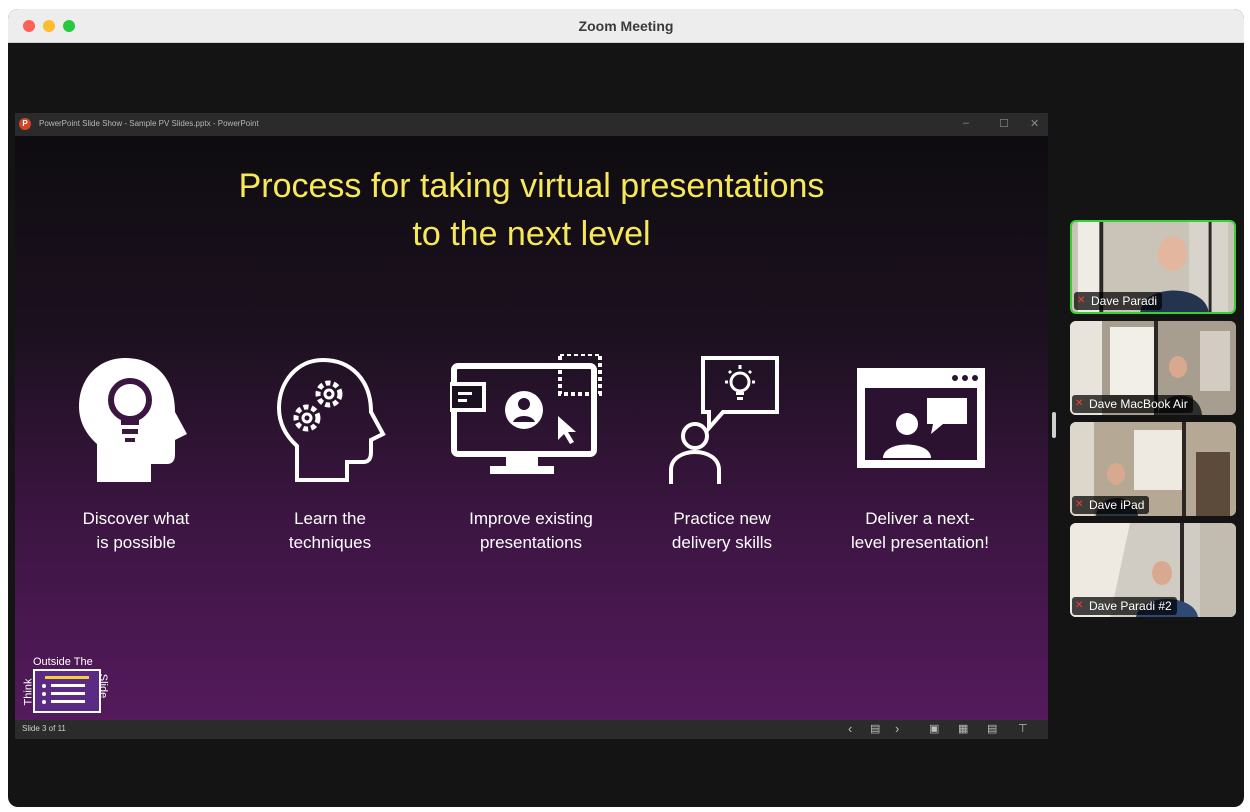 The image size is (1250, 812). I want to click on powerpoint-logo-icon: P, so click(25, 124).